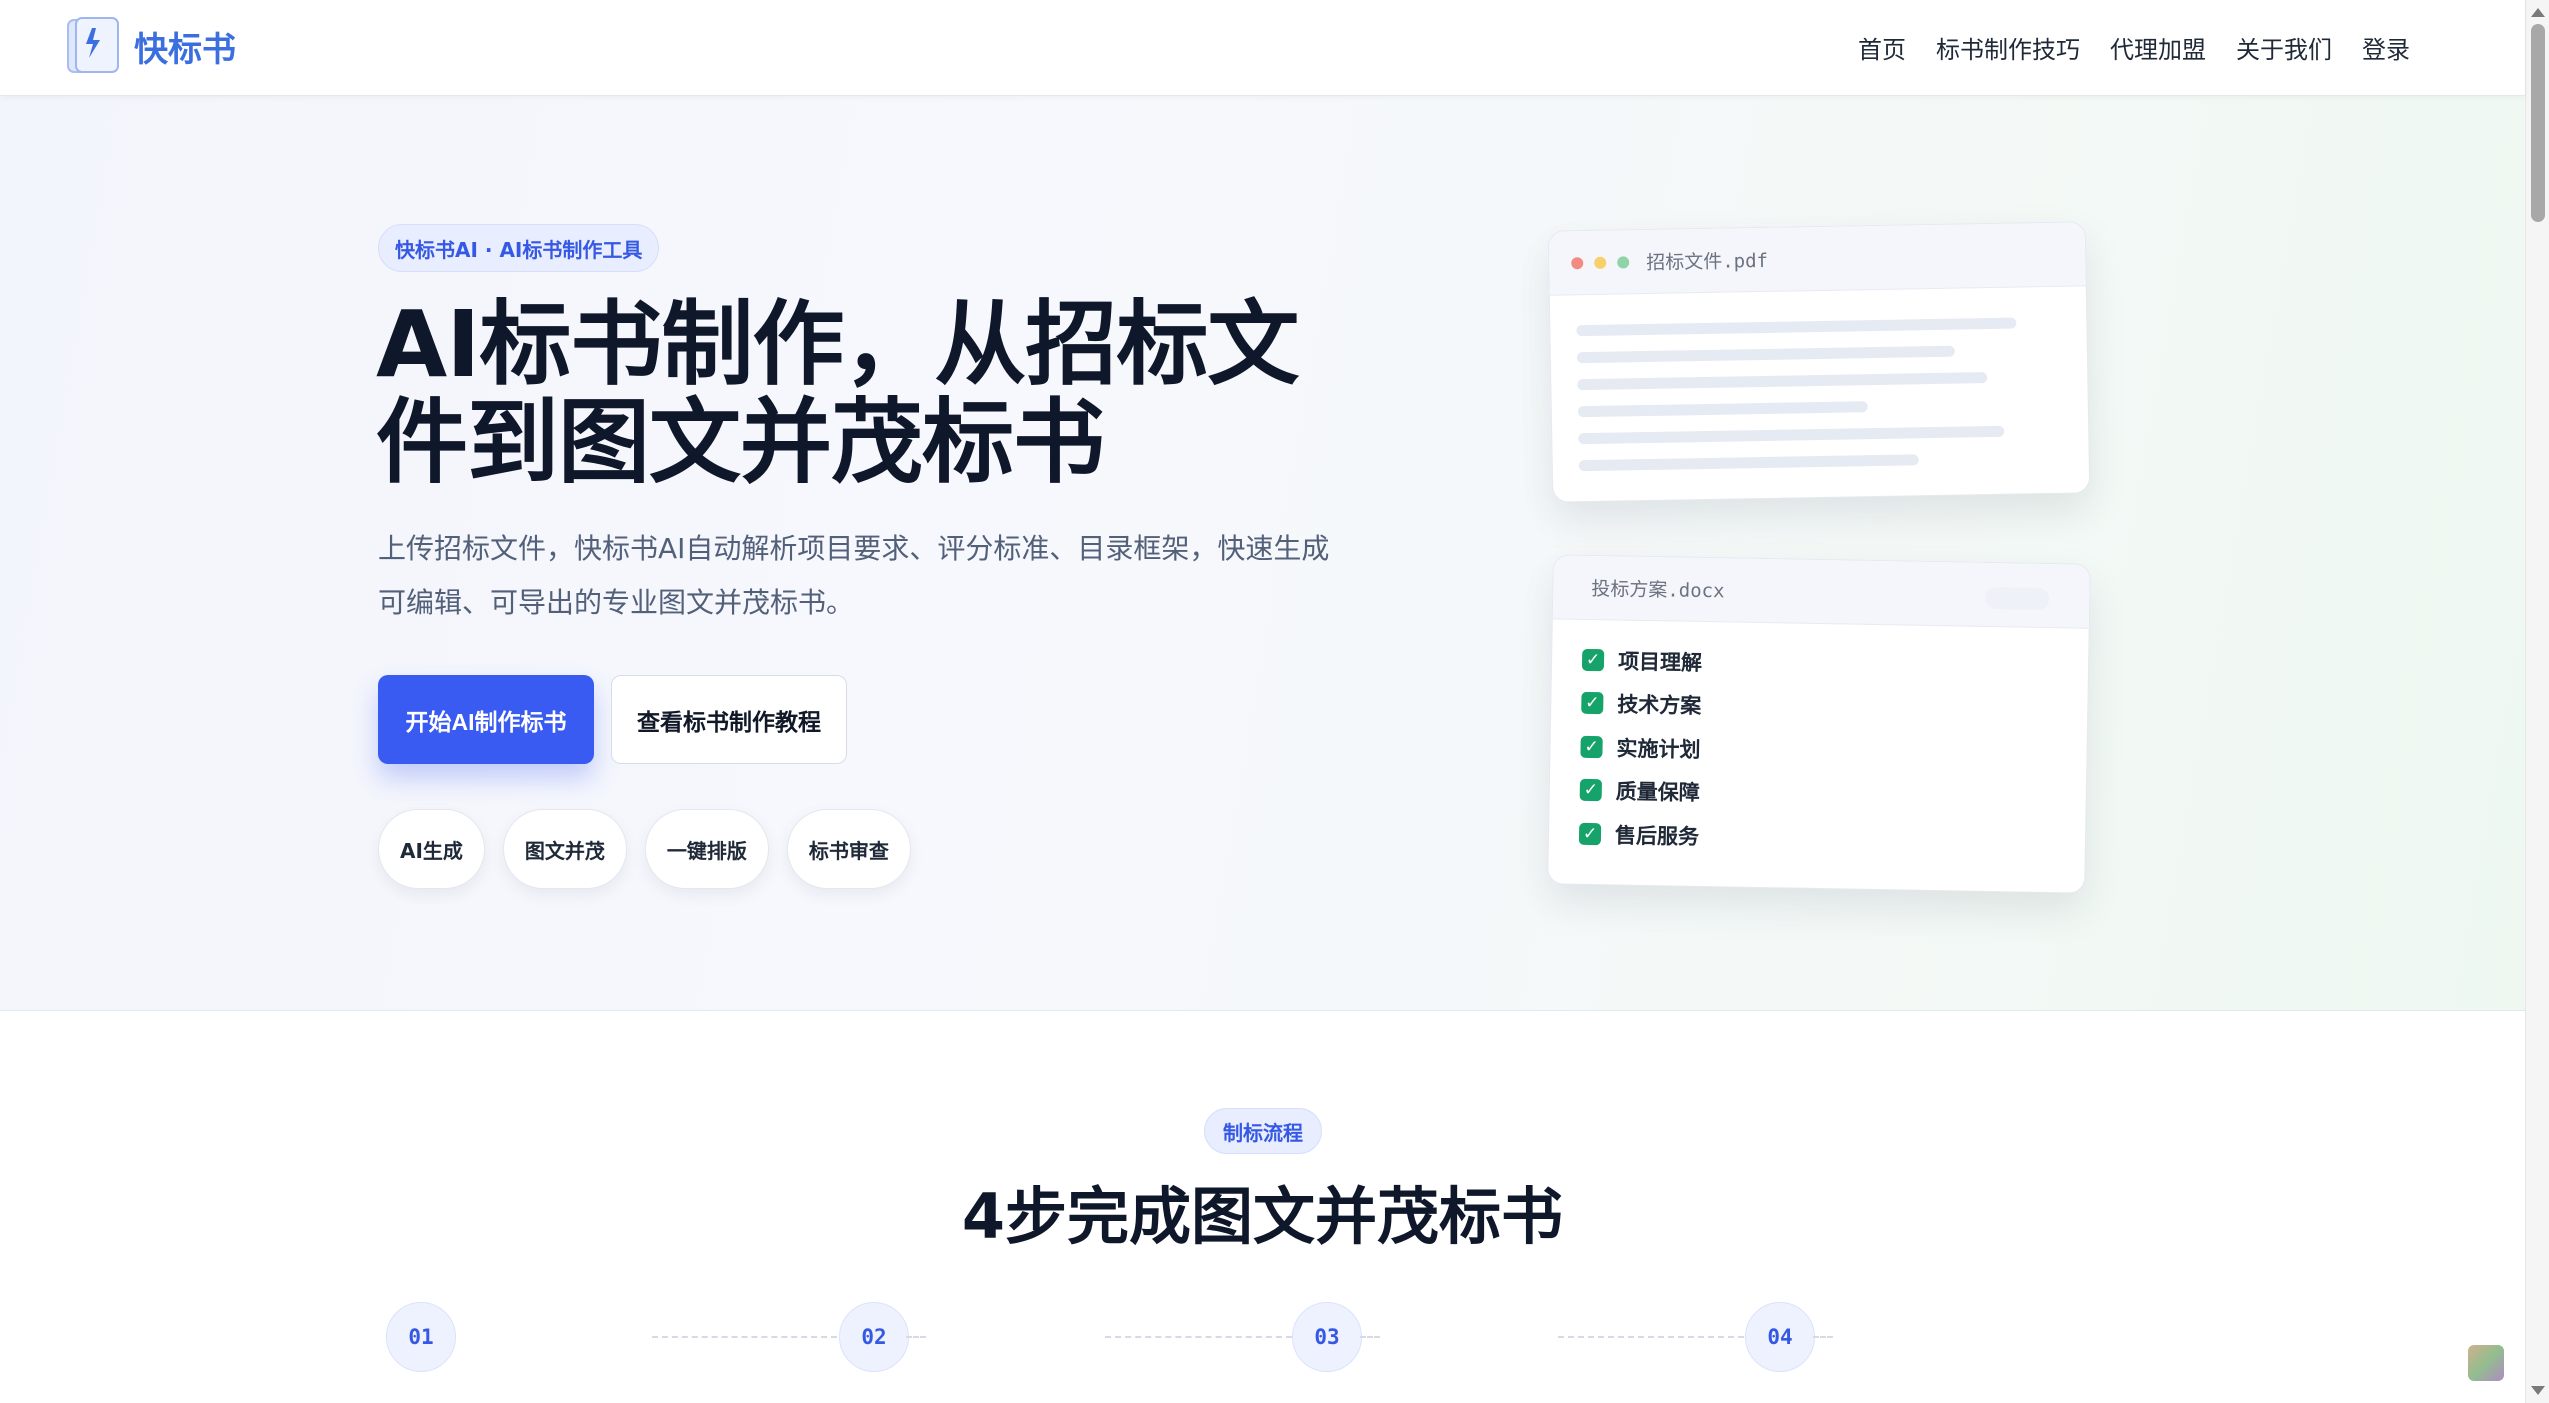 This screenshot has height=1403, width=2549. Describe the element at coordinates (1817, 838) in the screenshot. I see `checklist-item: ✓ 售后服务` at that location.